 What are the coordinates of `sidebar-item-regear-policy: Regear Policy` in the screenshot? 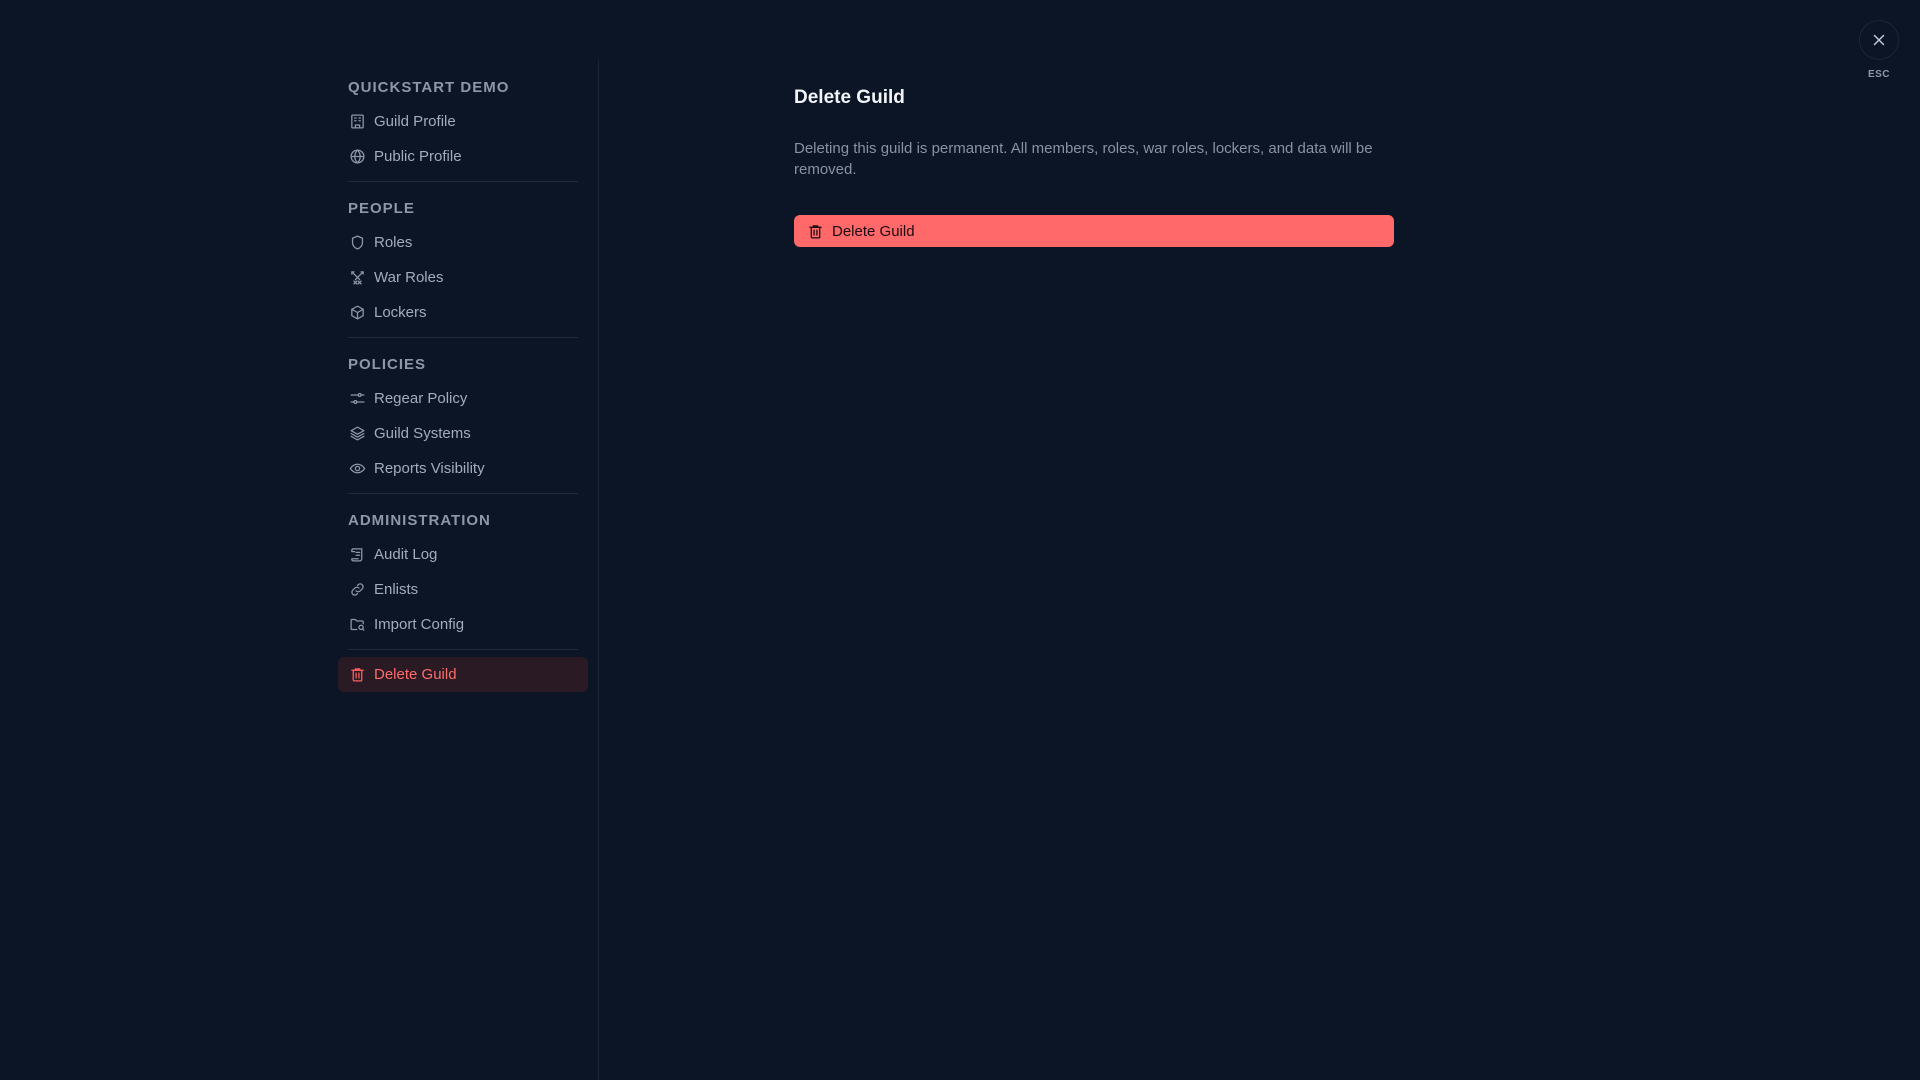 It's located at (463, 398).